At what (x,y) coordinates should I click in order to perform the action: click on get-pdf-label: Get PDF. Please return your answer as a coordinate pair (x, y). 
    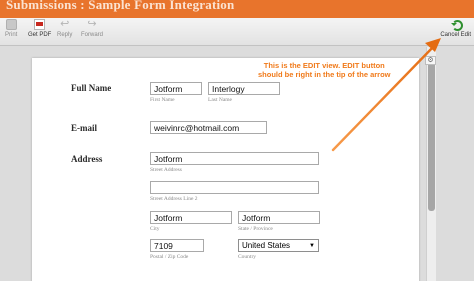
    Looking at the image, I should click on (40, 35).